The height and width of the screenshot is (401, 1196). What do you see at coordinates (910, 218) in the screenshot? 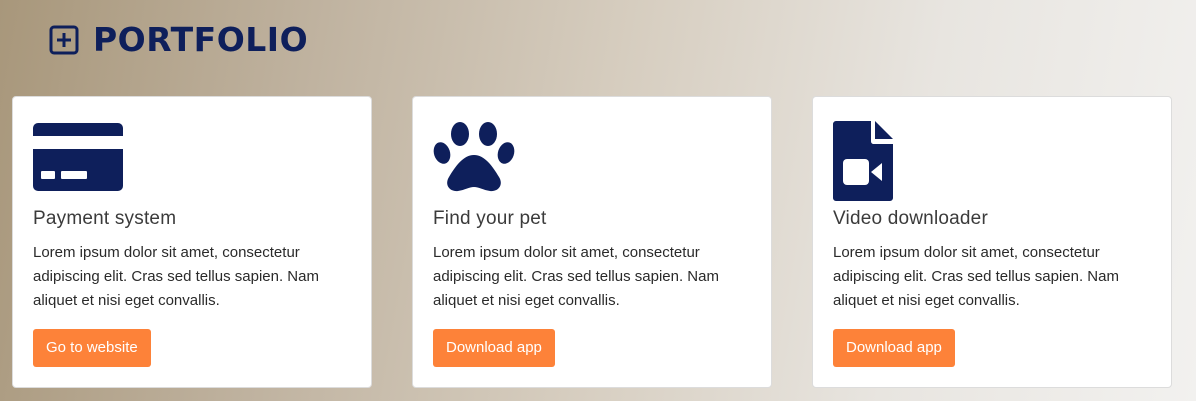
I see `card-title: Video downloader` at bounding box center [910, 218].